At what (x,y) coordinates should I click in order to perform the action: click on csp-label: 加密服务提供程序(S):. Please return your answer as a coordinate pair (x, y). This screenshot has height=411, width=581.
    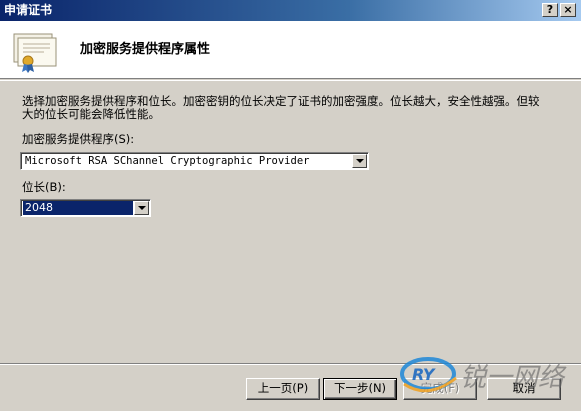
    Looking at the image, I should click on (78, 139).